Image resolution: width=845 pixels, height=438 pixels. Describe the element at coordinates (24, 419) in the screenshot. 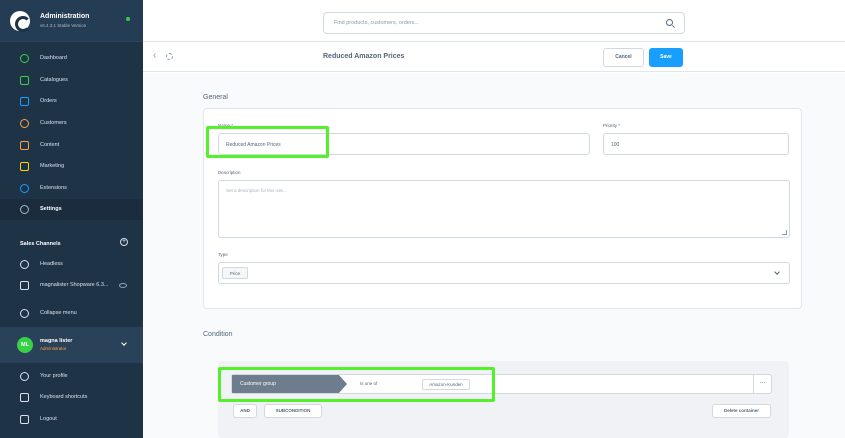

I see `logout-icon` at that location.